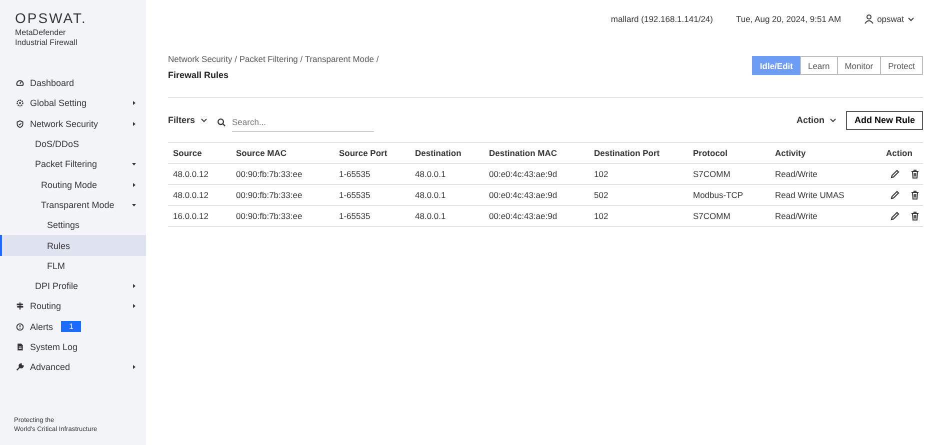  What do you see at coordinates (20, 103) in the screenshot?
I see `gear-icon` at bounding box center [20, 103].